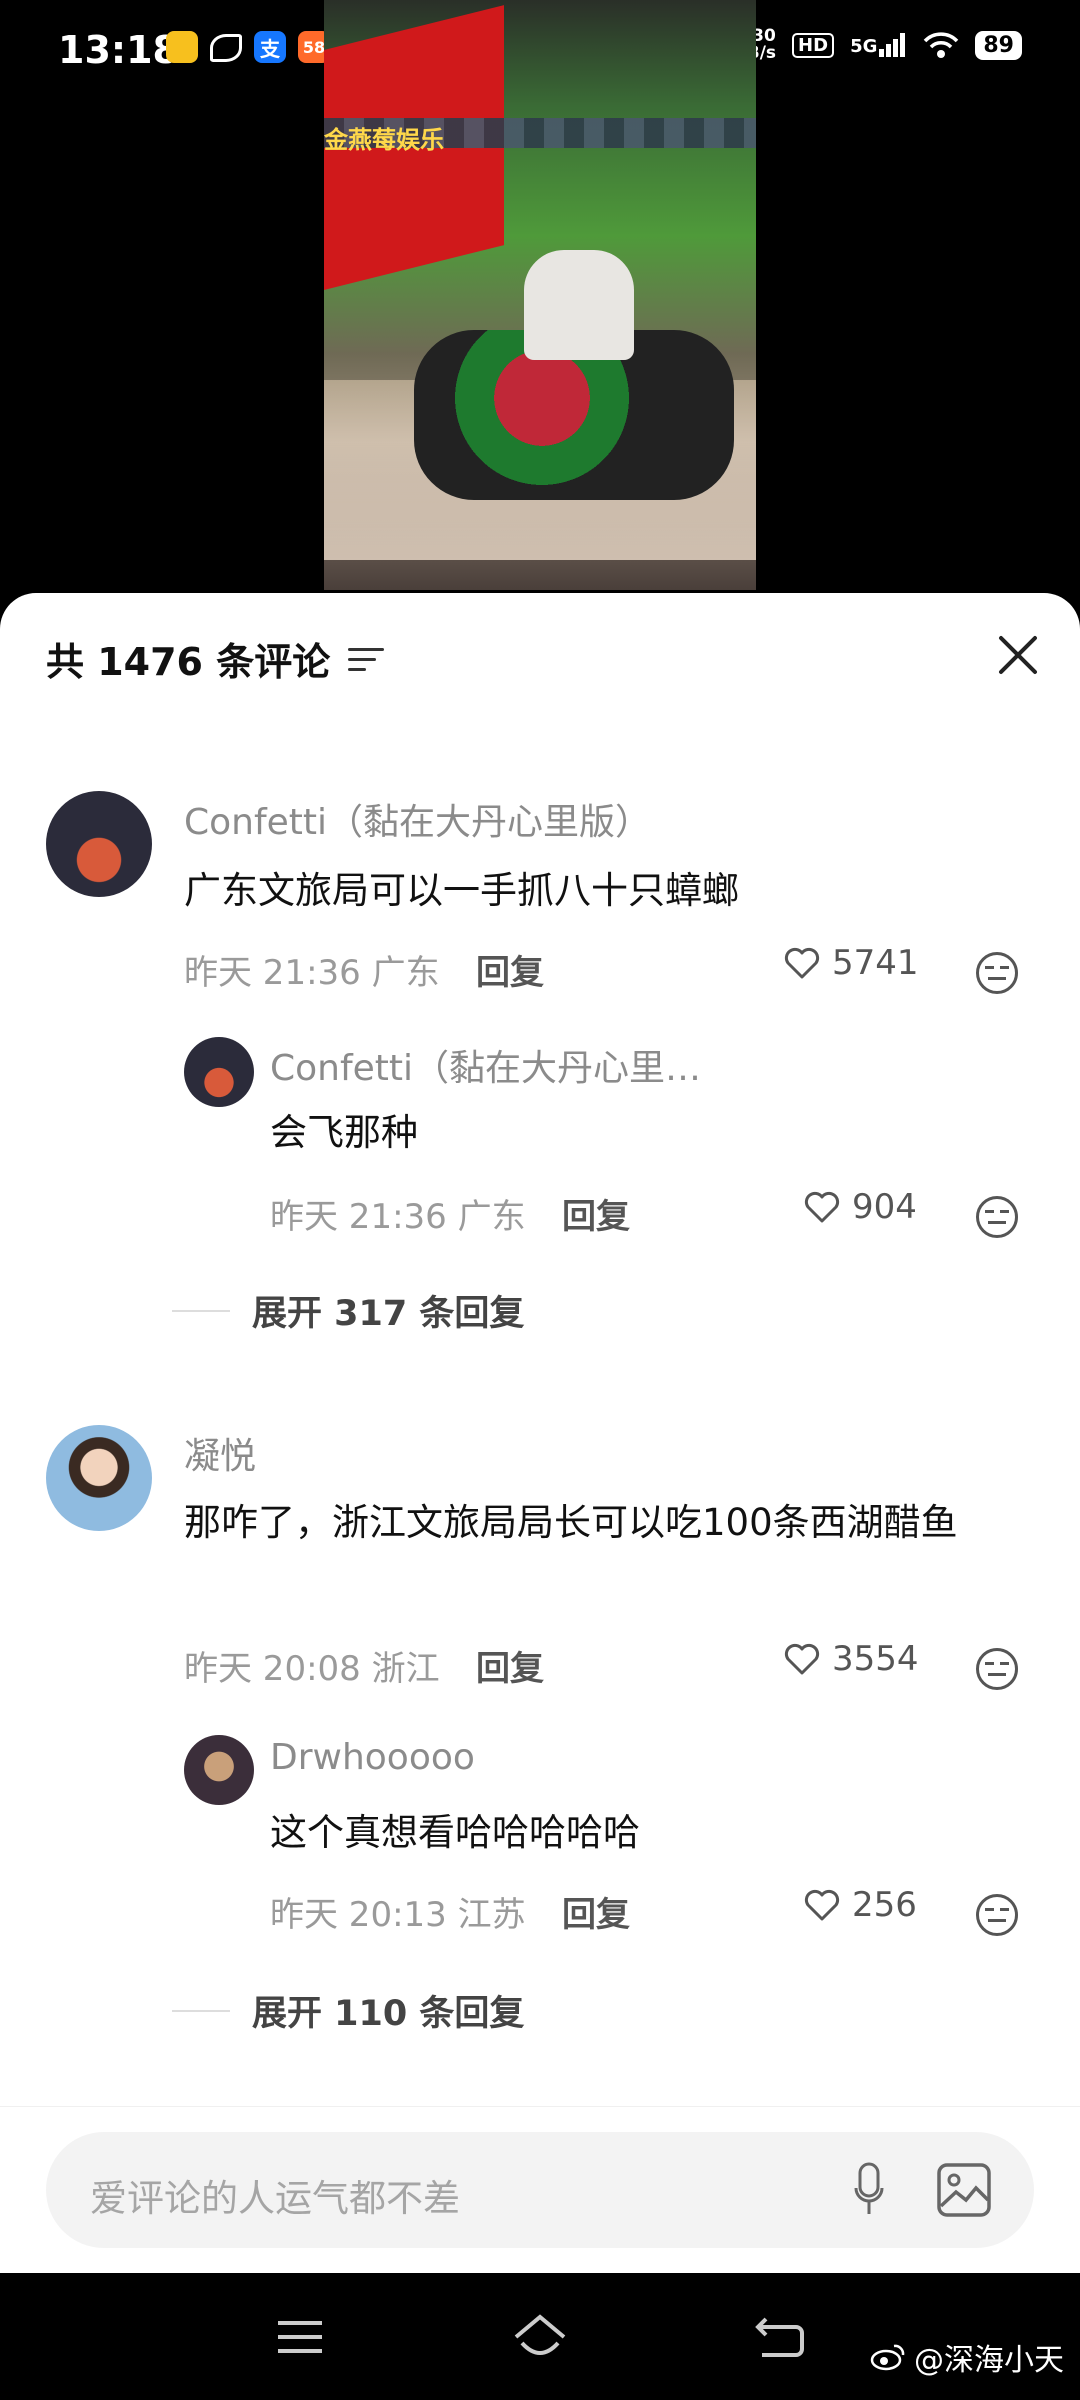 Image resolution: width=1080 pixels, height=2400 pixels. I want to click on like-button: 256, so click(860, 1905).